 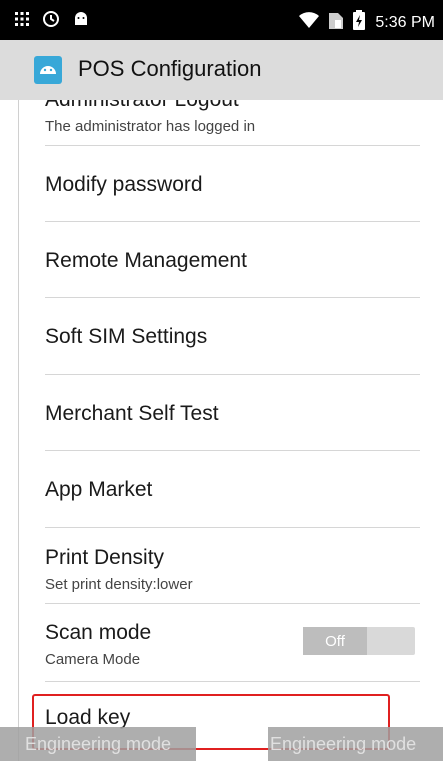 What do you see at coordinates (355, 744) in the screenshot?
I see `engineering-mode-button-right: Engineering mode` at bounding box center [355, 744].